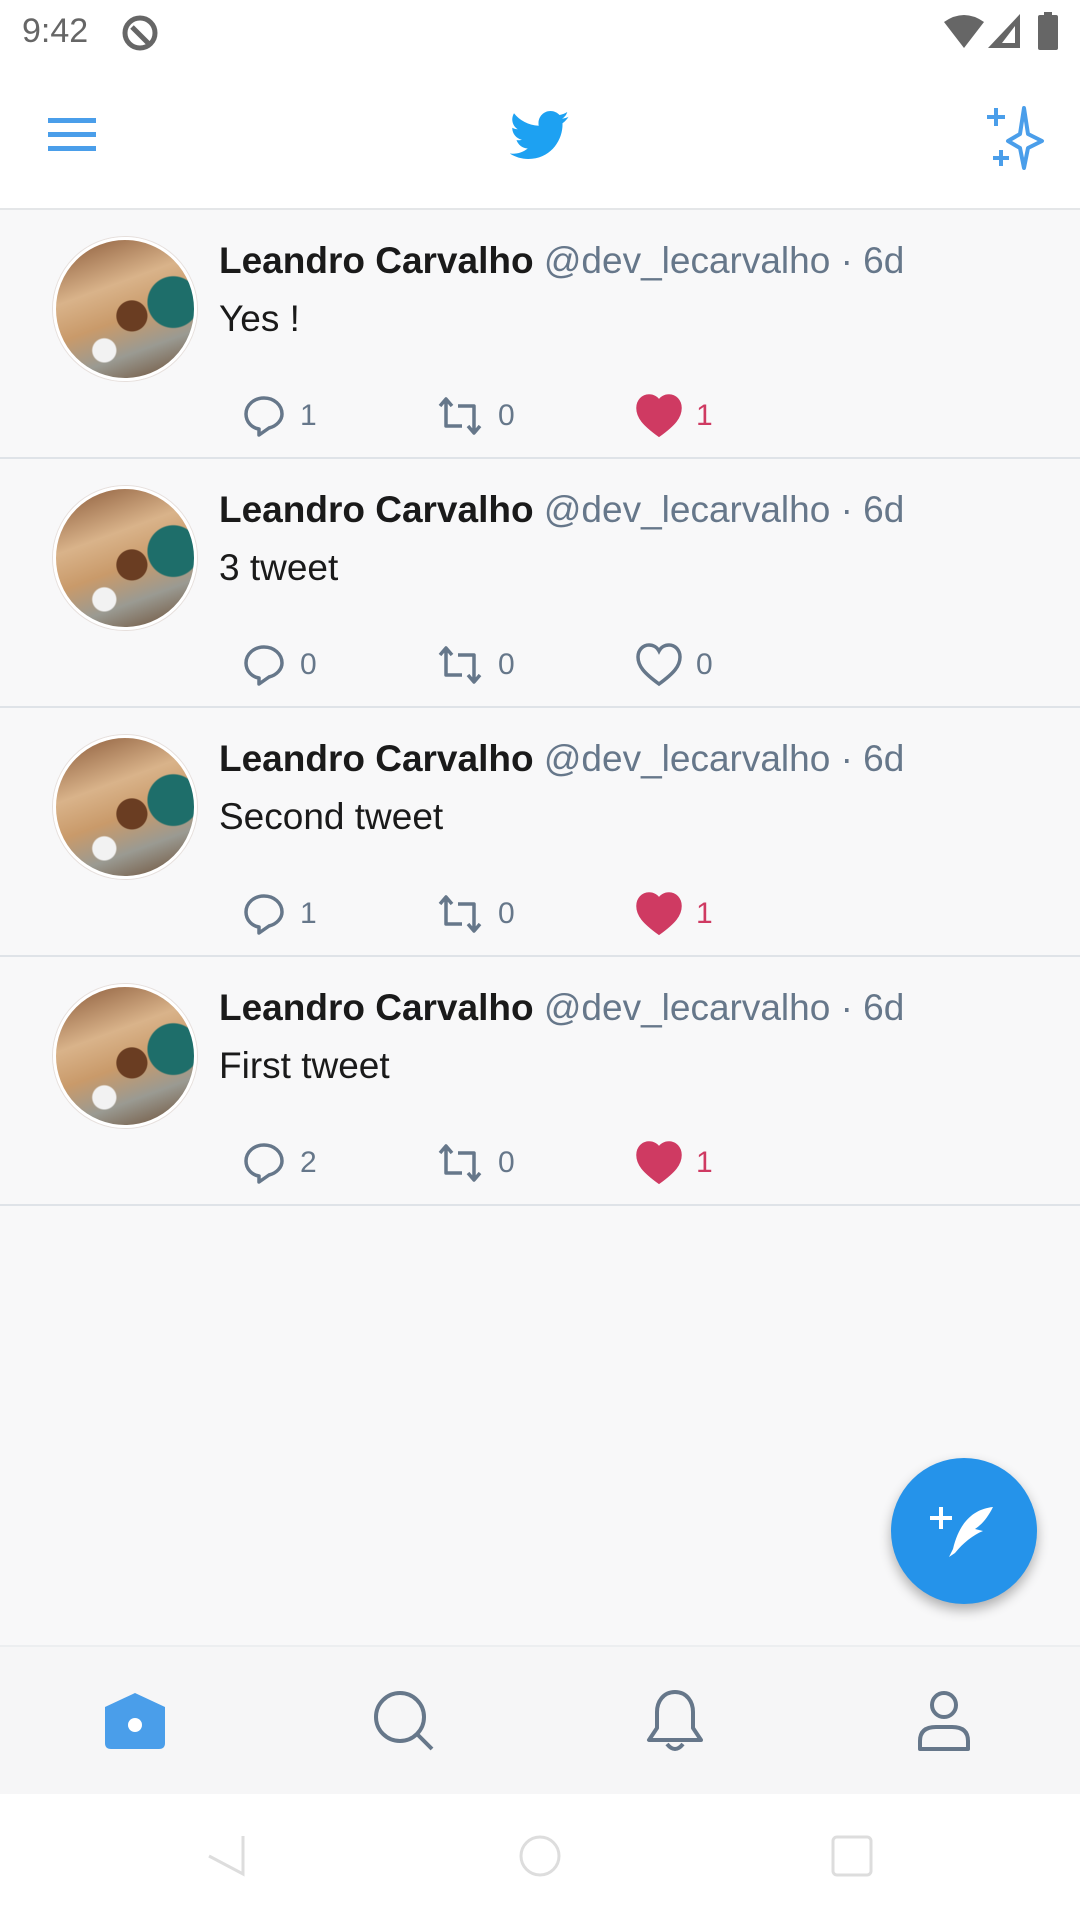  I want to click on status-bar: 9:42, so click(540, 32).